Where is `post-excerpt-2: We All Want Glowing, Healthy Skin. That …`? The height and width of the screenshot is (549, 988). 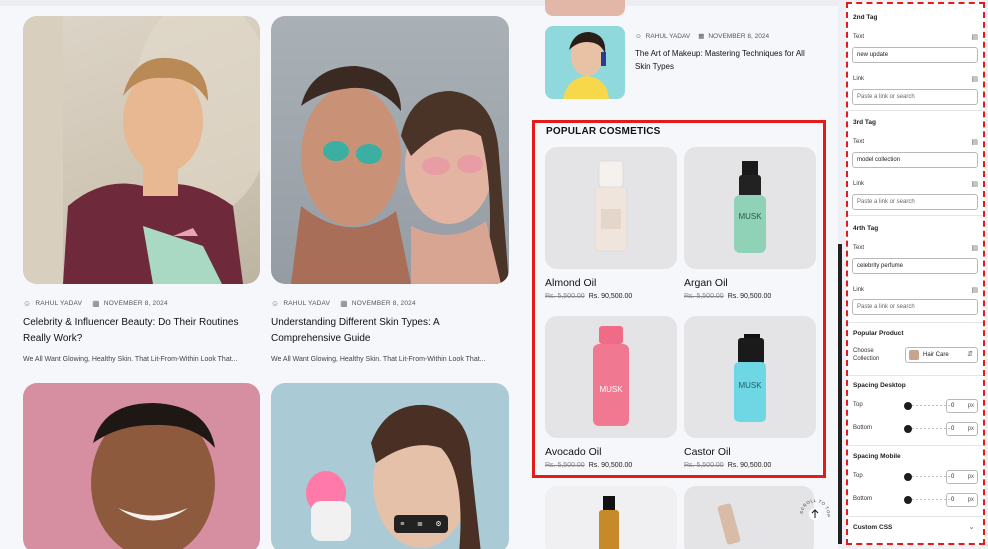 post-excerpt-2: We All Want Glowing, Healthy Skin. That … is located at coordinates (378, 359).